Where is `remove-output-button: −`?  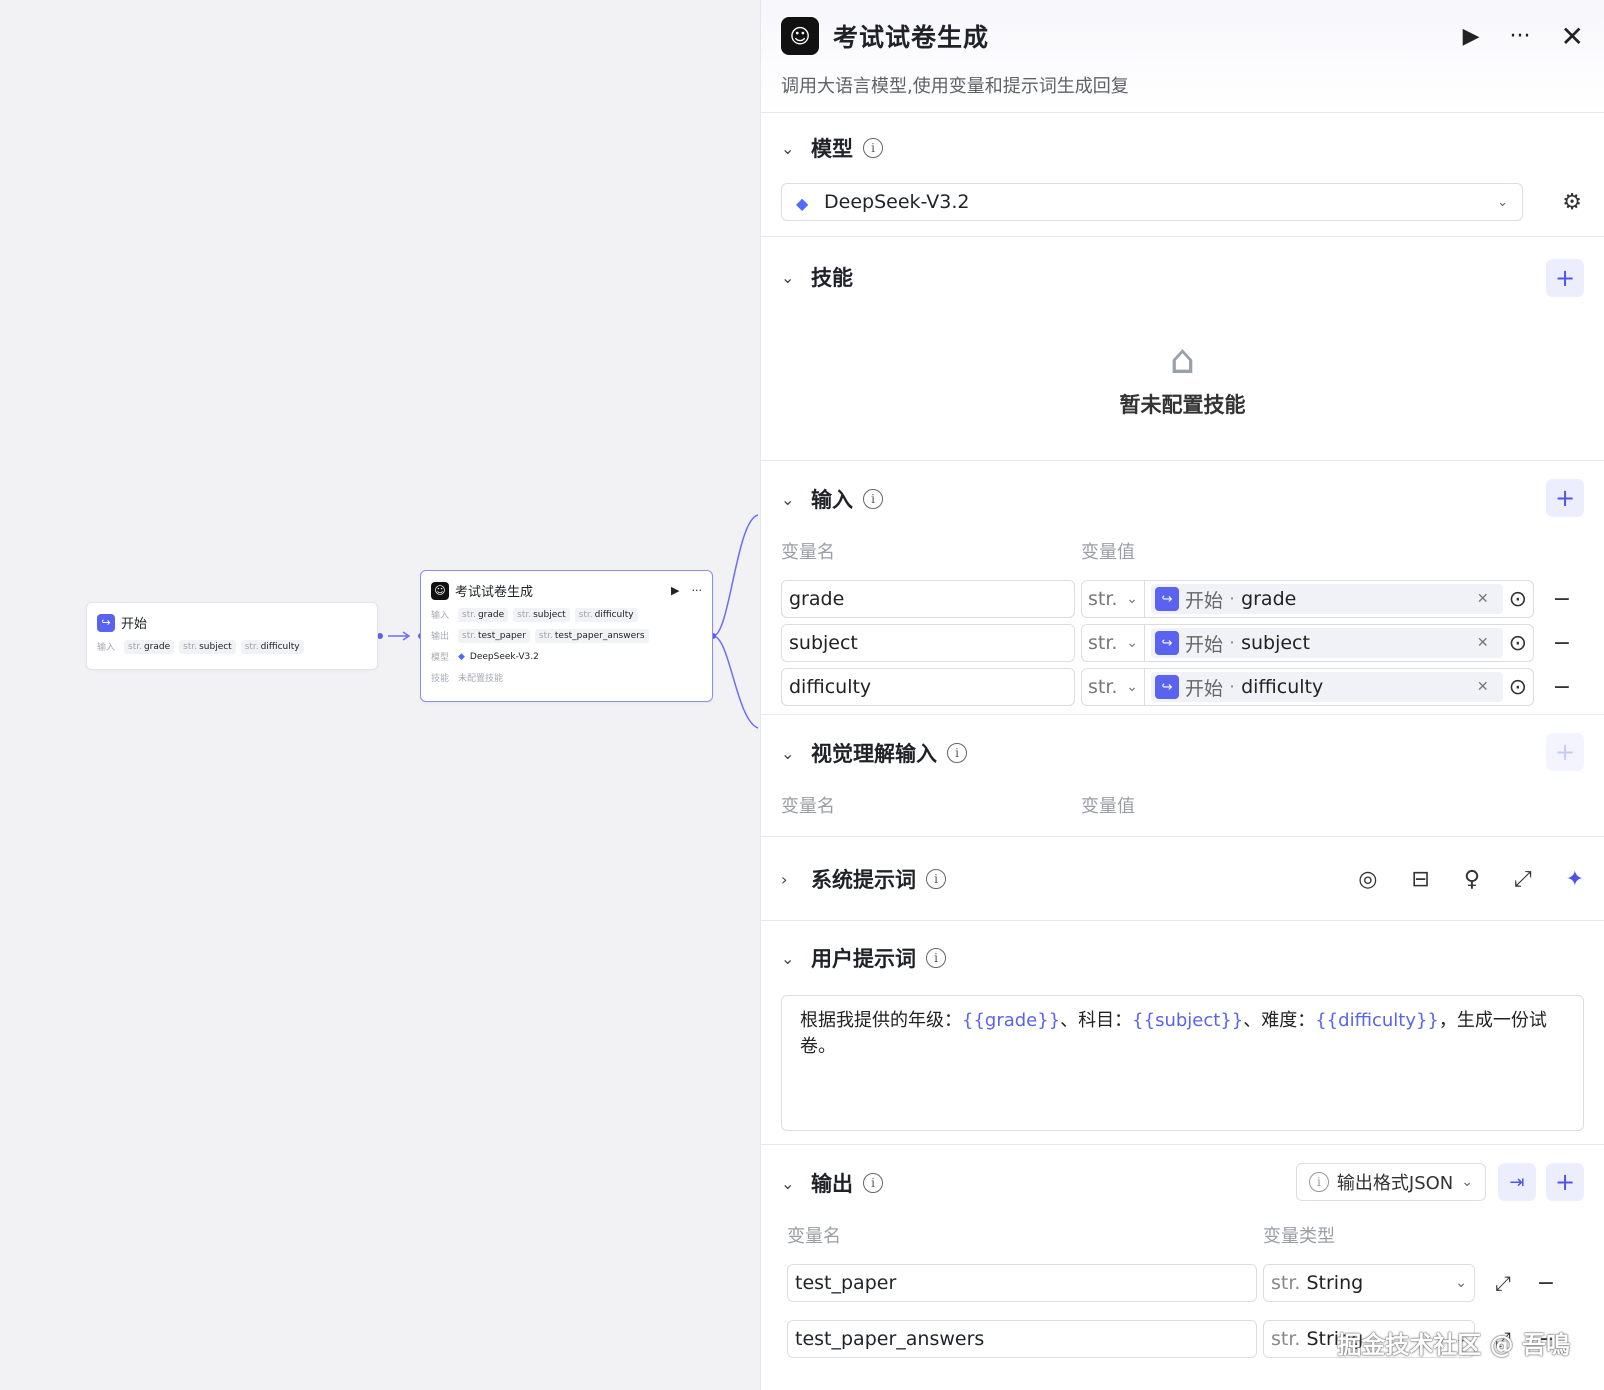
remove-output-button: − is located at coordinates (1546, 1283).